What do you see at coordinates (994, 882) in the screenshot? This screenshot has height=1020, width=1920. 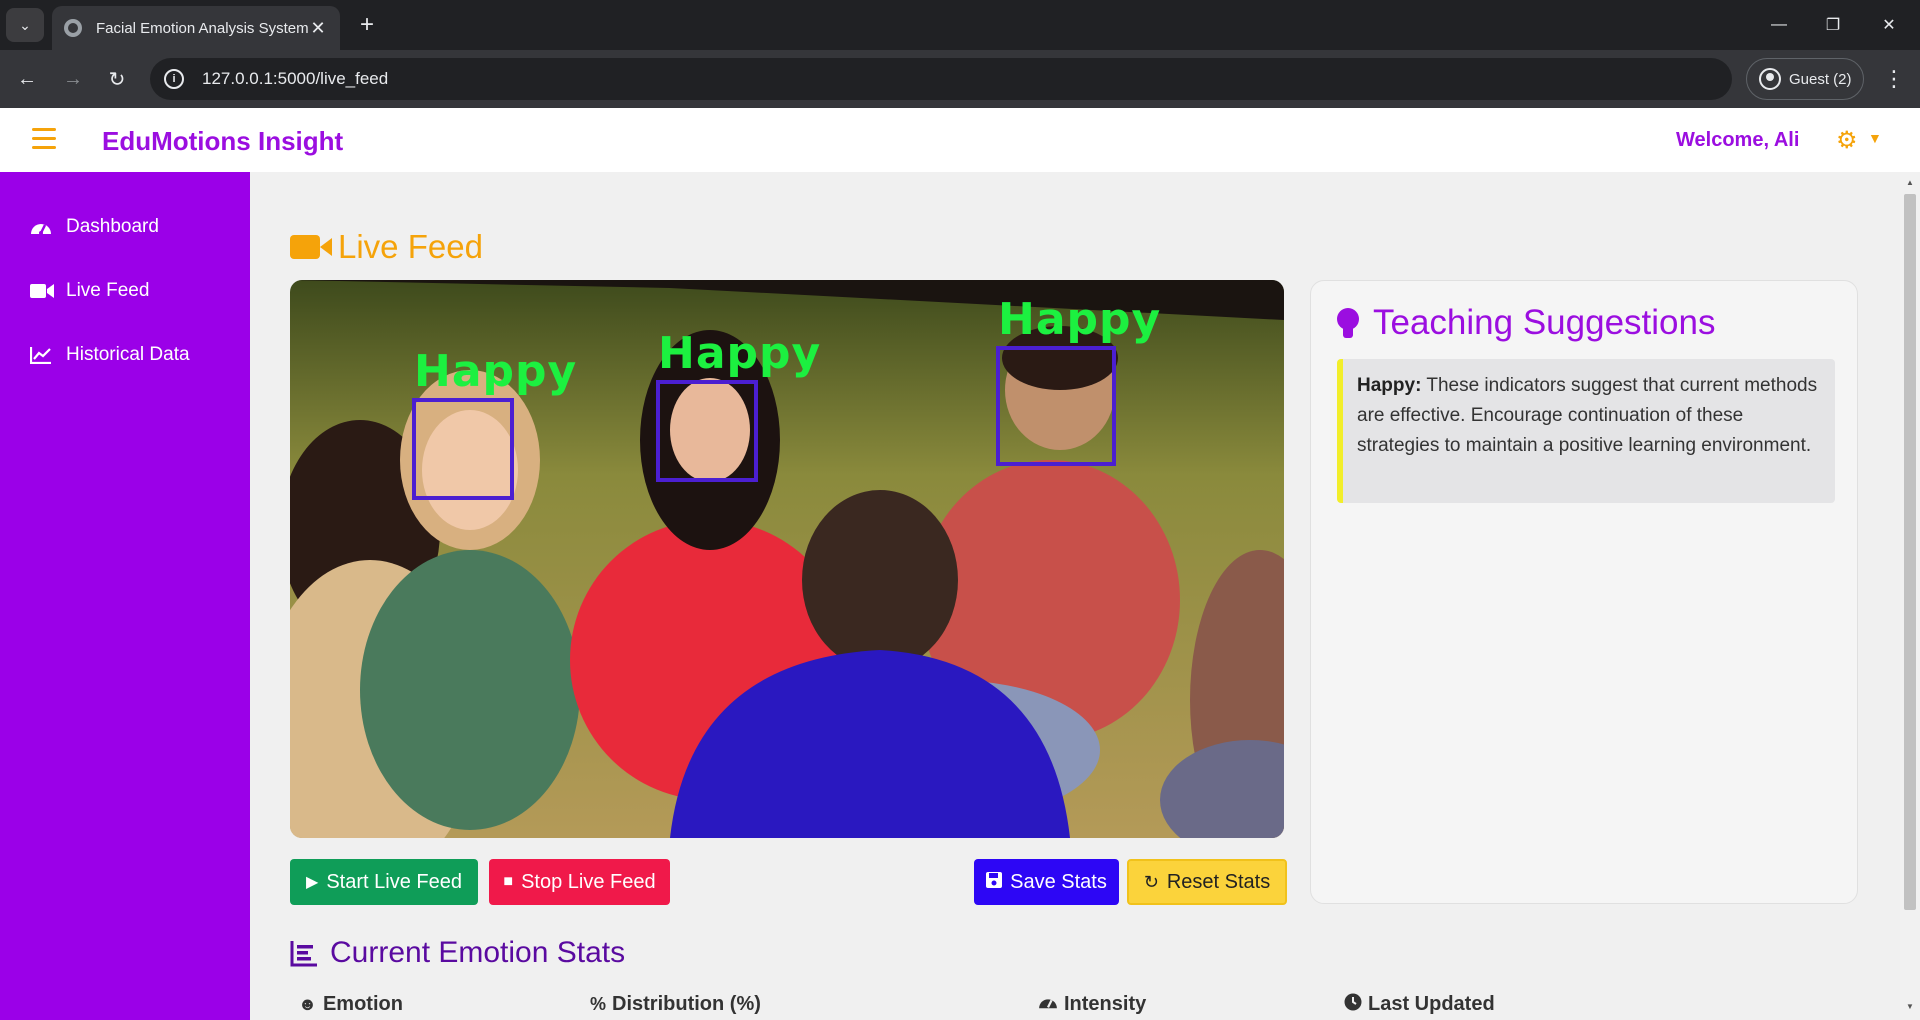 I see `floppy-disk-icon` at bounding box center [994, 882].